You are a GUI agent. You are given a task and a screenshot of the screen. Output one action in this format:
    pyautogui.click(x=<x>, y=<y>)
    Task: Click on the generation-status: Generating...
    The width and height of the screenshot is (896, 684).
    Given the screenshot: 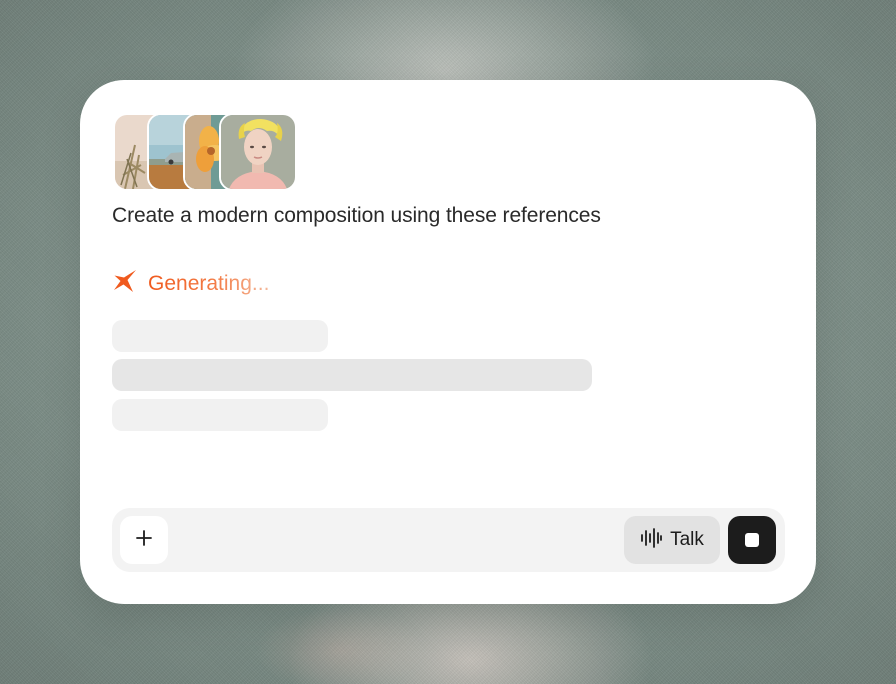 What is the action you would take?
    pyautogui.click(x=190, y=283)
    